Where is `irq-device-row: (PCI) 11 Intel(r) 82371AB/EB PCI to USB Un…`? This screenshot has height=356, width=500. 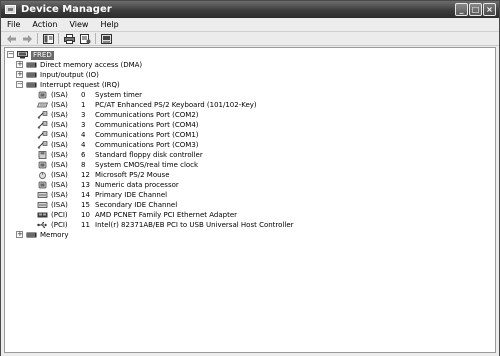 irq-device-row: (PCI) 11 Intel(r) 82371AB/EB PCI to USB Un… is located at coordinates (165, 225).